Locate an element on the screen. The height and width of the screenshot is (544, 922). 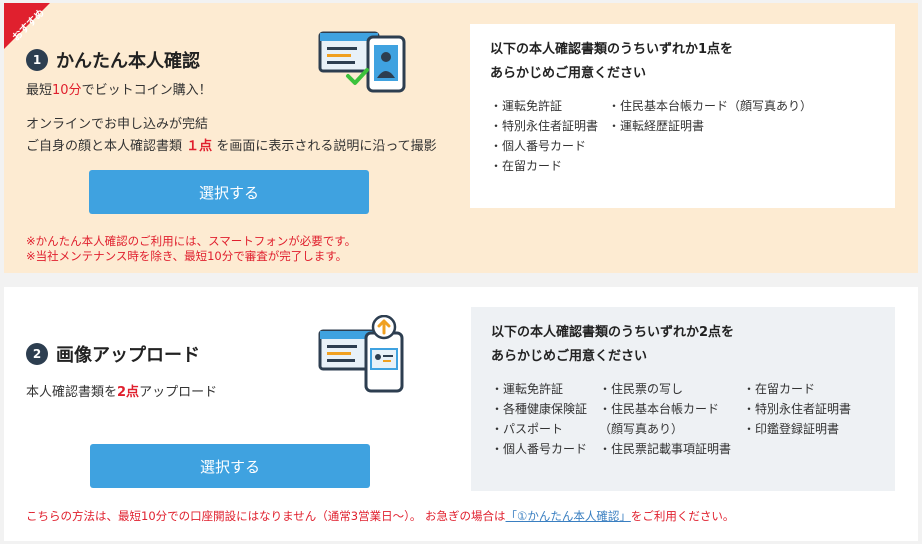
card1-title-row: 1 かんたん本人確認 is located at coordinates (113, 60).